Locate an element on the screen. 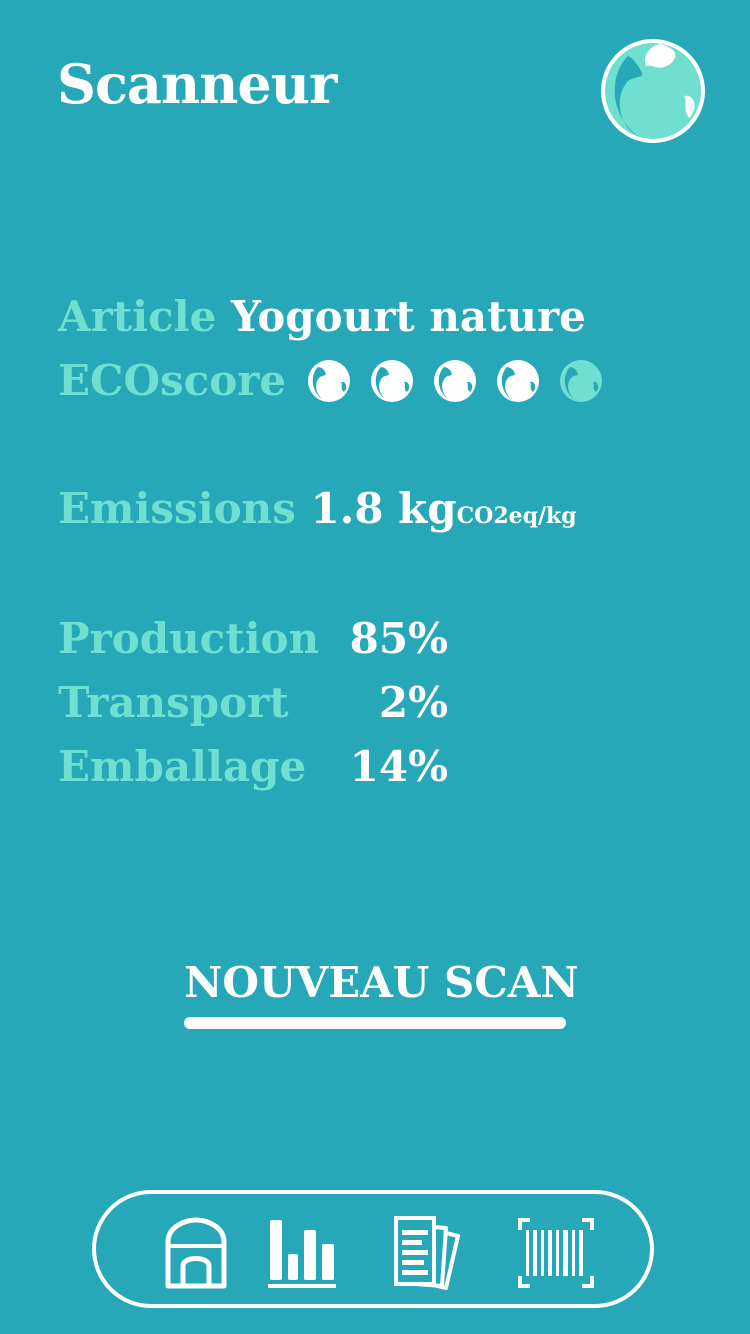 This screenshot has height=1334, width=750. breakdown-value: 2% is located at coordinates (413, 702).